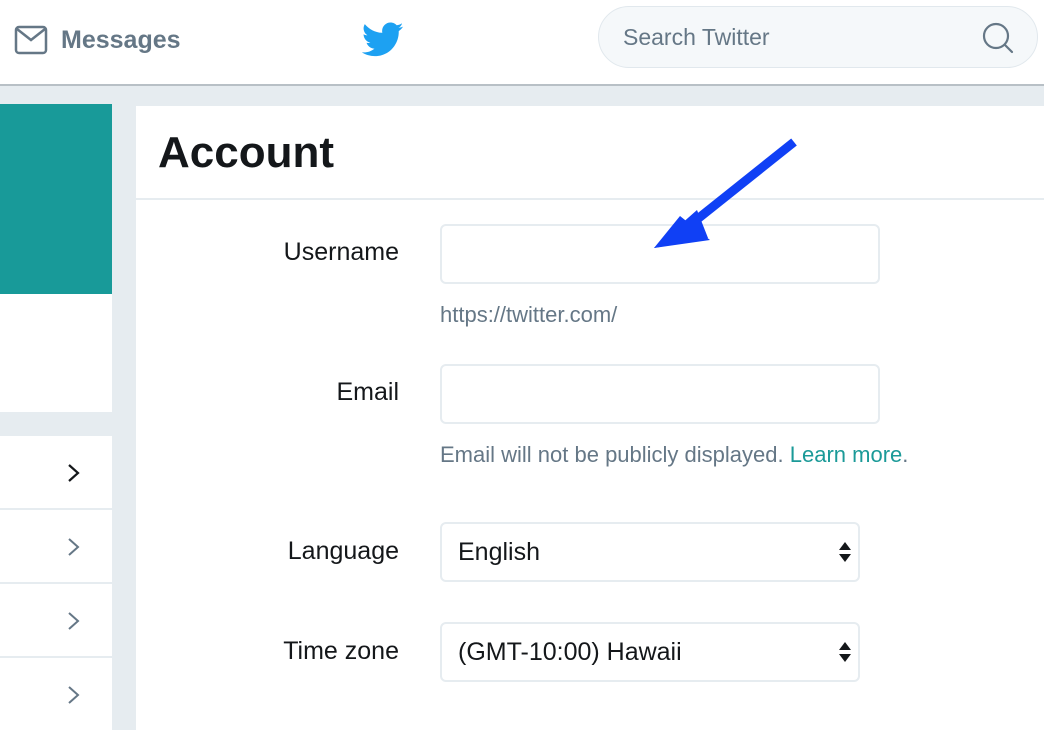  I want to click on username-input, so click(660, 254).